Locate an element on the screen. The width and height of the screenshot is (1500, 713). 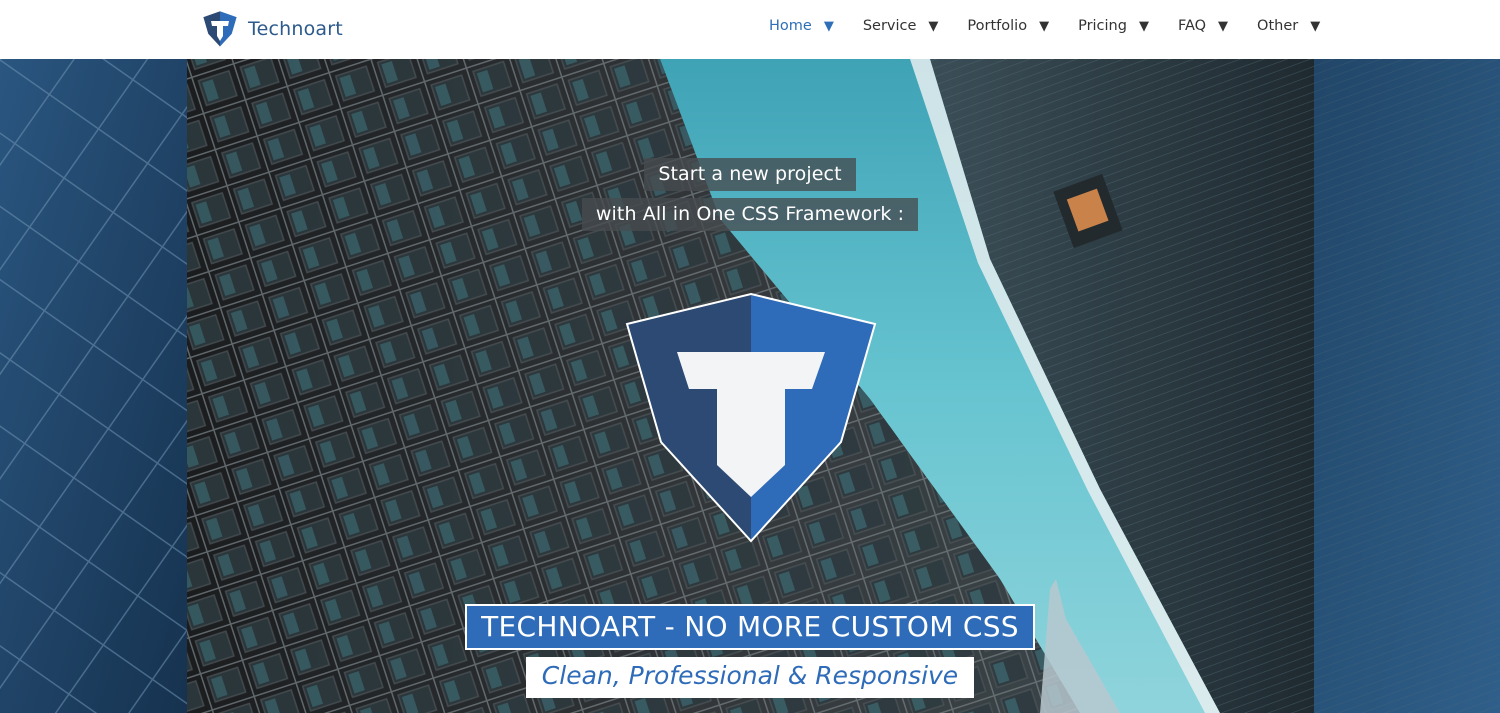
hero-subtitle-wrap: Clean, Professional & Responsive is located at coordinates (750, 677).